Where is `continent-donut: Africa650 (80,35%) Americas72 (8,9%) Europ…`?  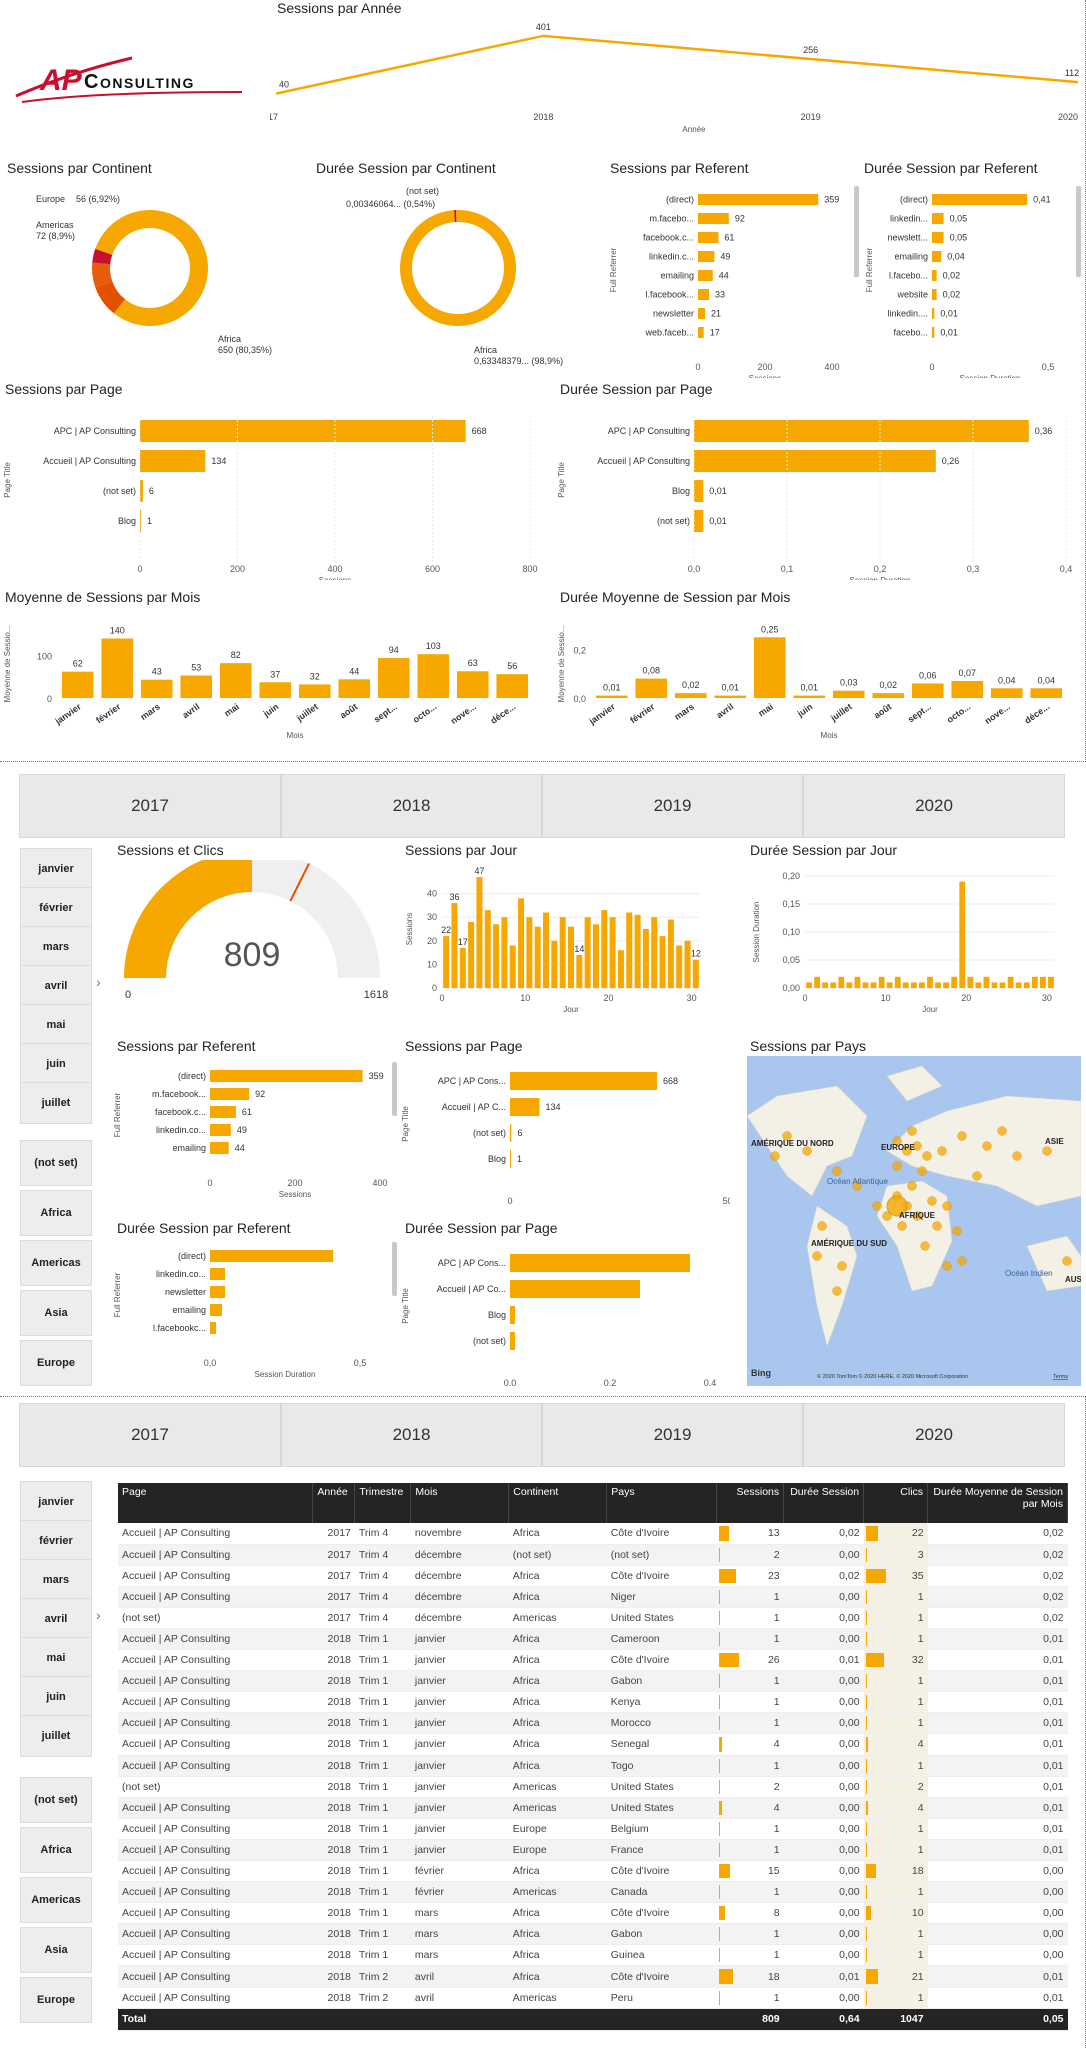 continent-donut: Africa650 (80,35%) Americas72 (8,9%) Europ… is located at coordinates (155, 273).